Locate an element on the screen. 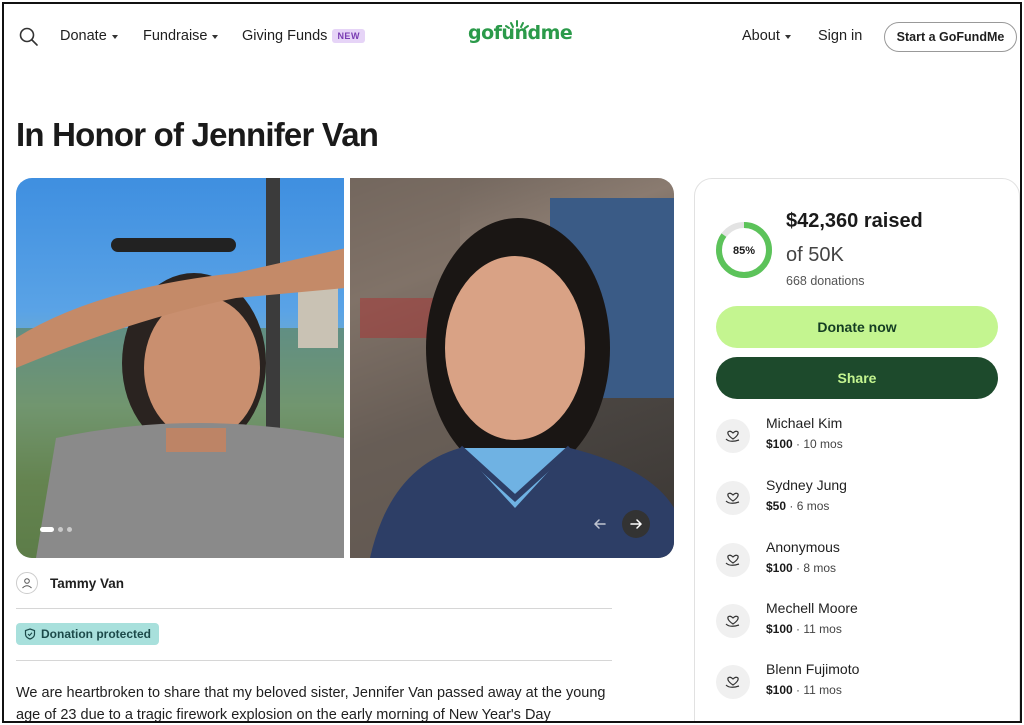 Image resolution: width=1024 pixels, height=725 pixels. donor-item: Blenn Fujimoto $100 · 11 mos is located at coordinates (856, 683).